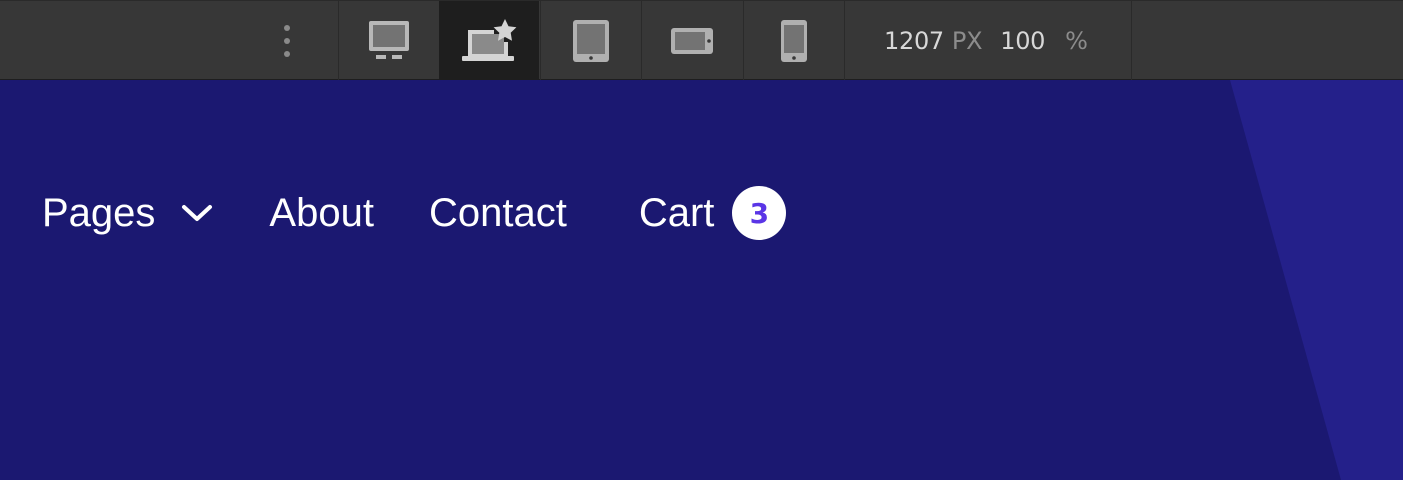  I want to click on nav-cart-button: Cart 3, so click(713, 213).